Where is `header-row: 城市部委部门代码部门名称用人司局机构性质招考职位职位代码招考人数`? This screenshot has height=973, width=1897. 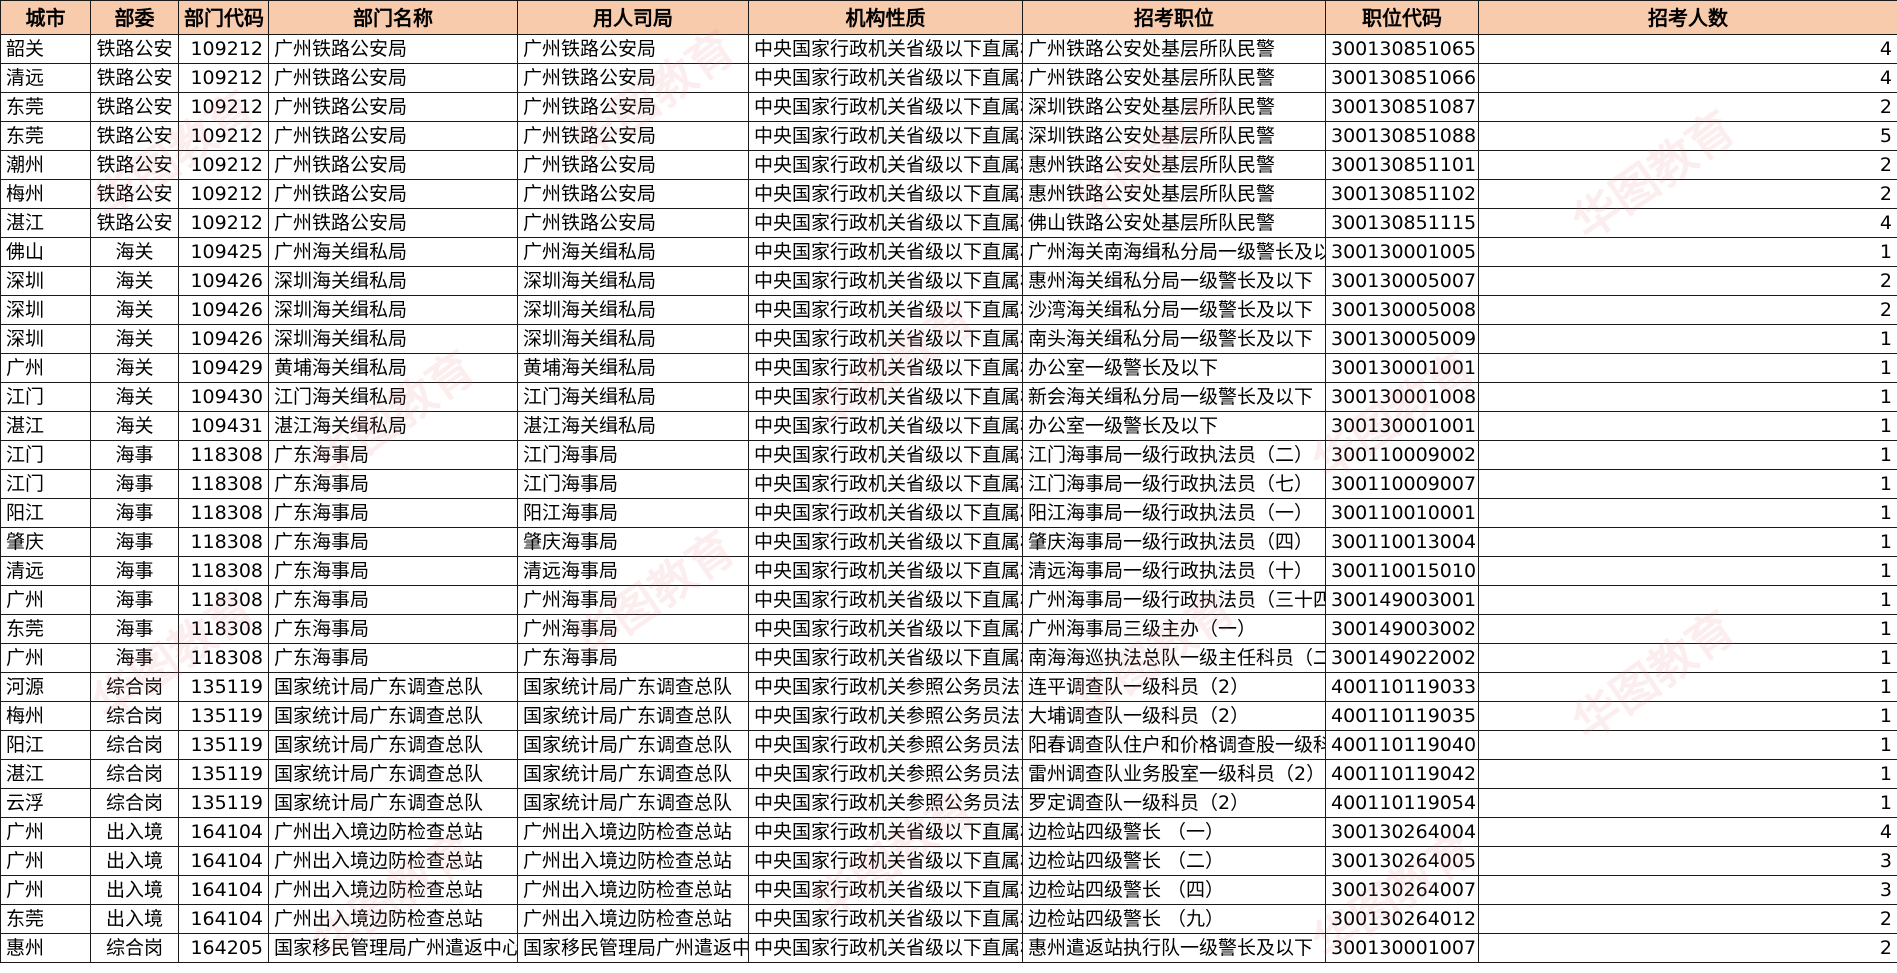 header-row: 城市部委部门代码部门名称用人司局机构性质招考职位职位代码招考人数 is located at coordinates (949, 18).